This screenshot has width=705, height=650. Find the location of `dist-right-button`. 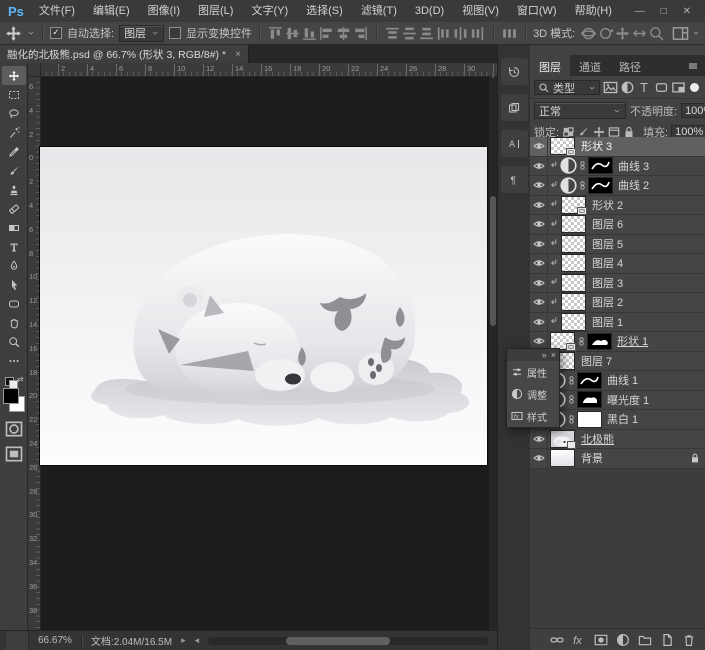

dist-right-button is located at coordinates (477, 33).